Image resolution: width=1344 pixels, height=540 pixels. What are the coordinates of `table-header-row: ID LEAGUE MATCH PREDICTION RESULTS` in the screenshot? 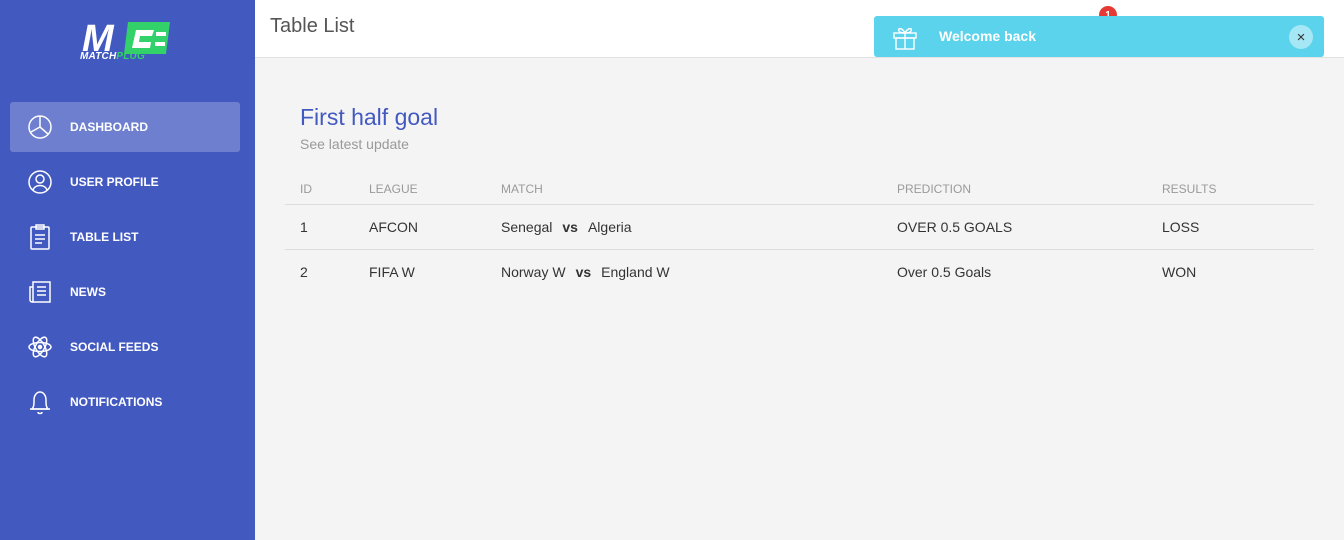 It's located at (799, 189).